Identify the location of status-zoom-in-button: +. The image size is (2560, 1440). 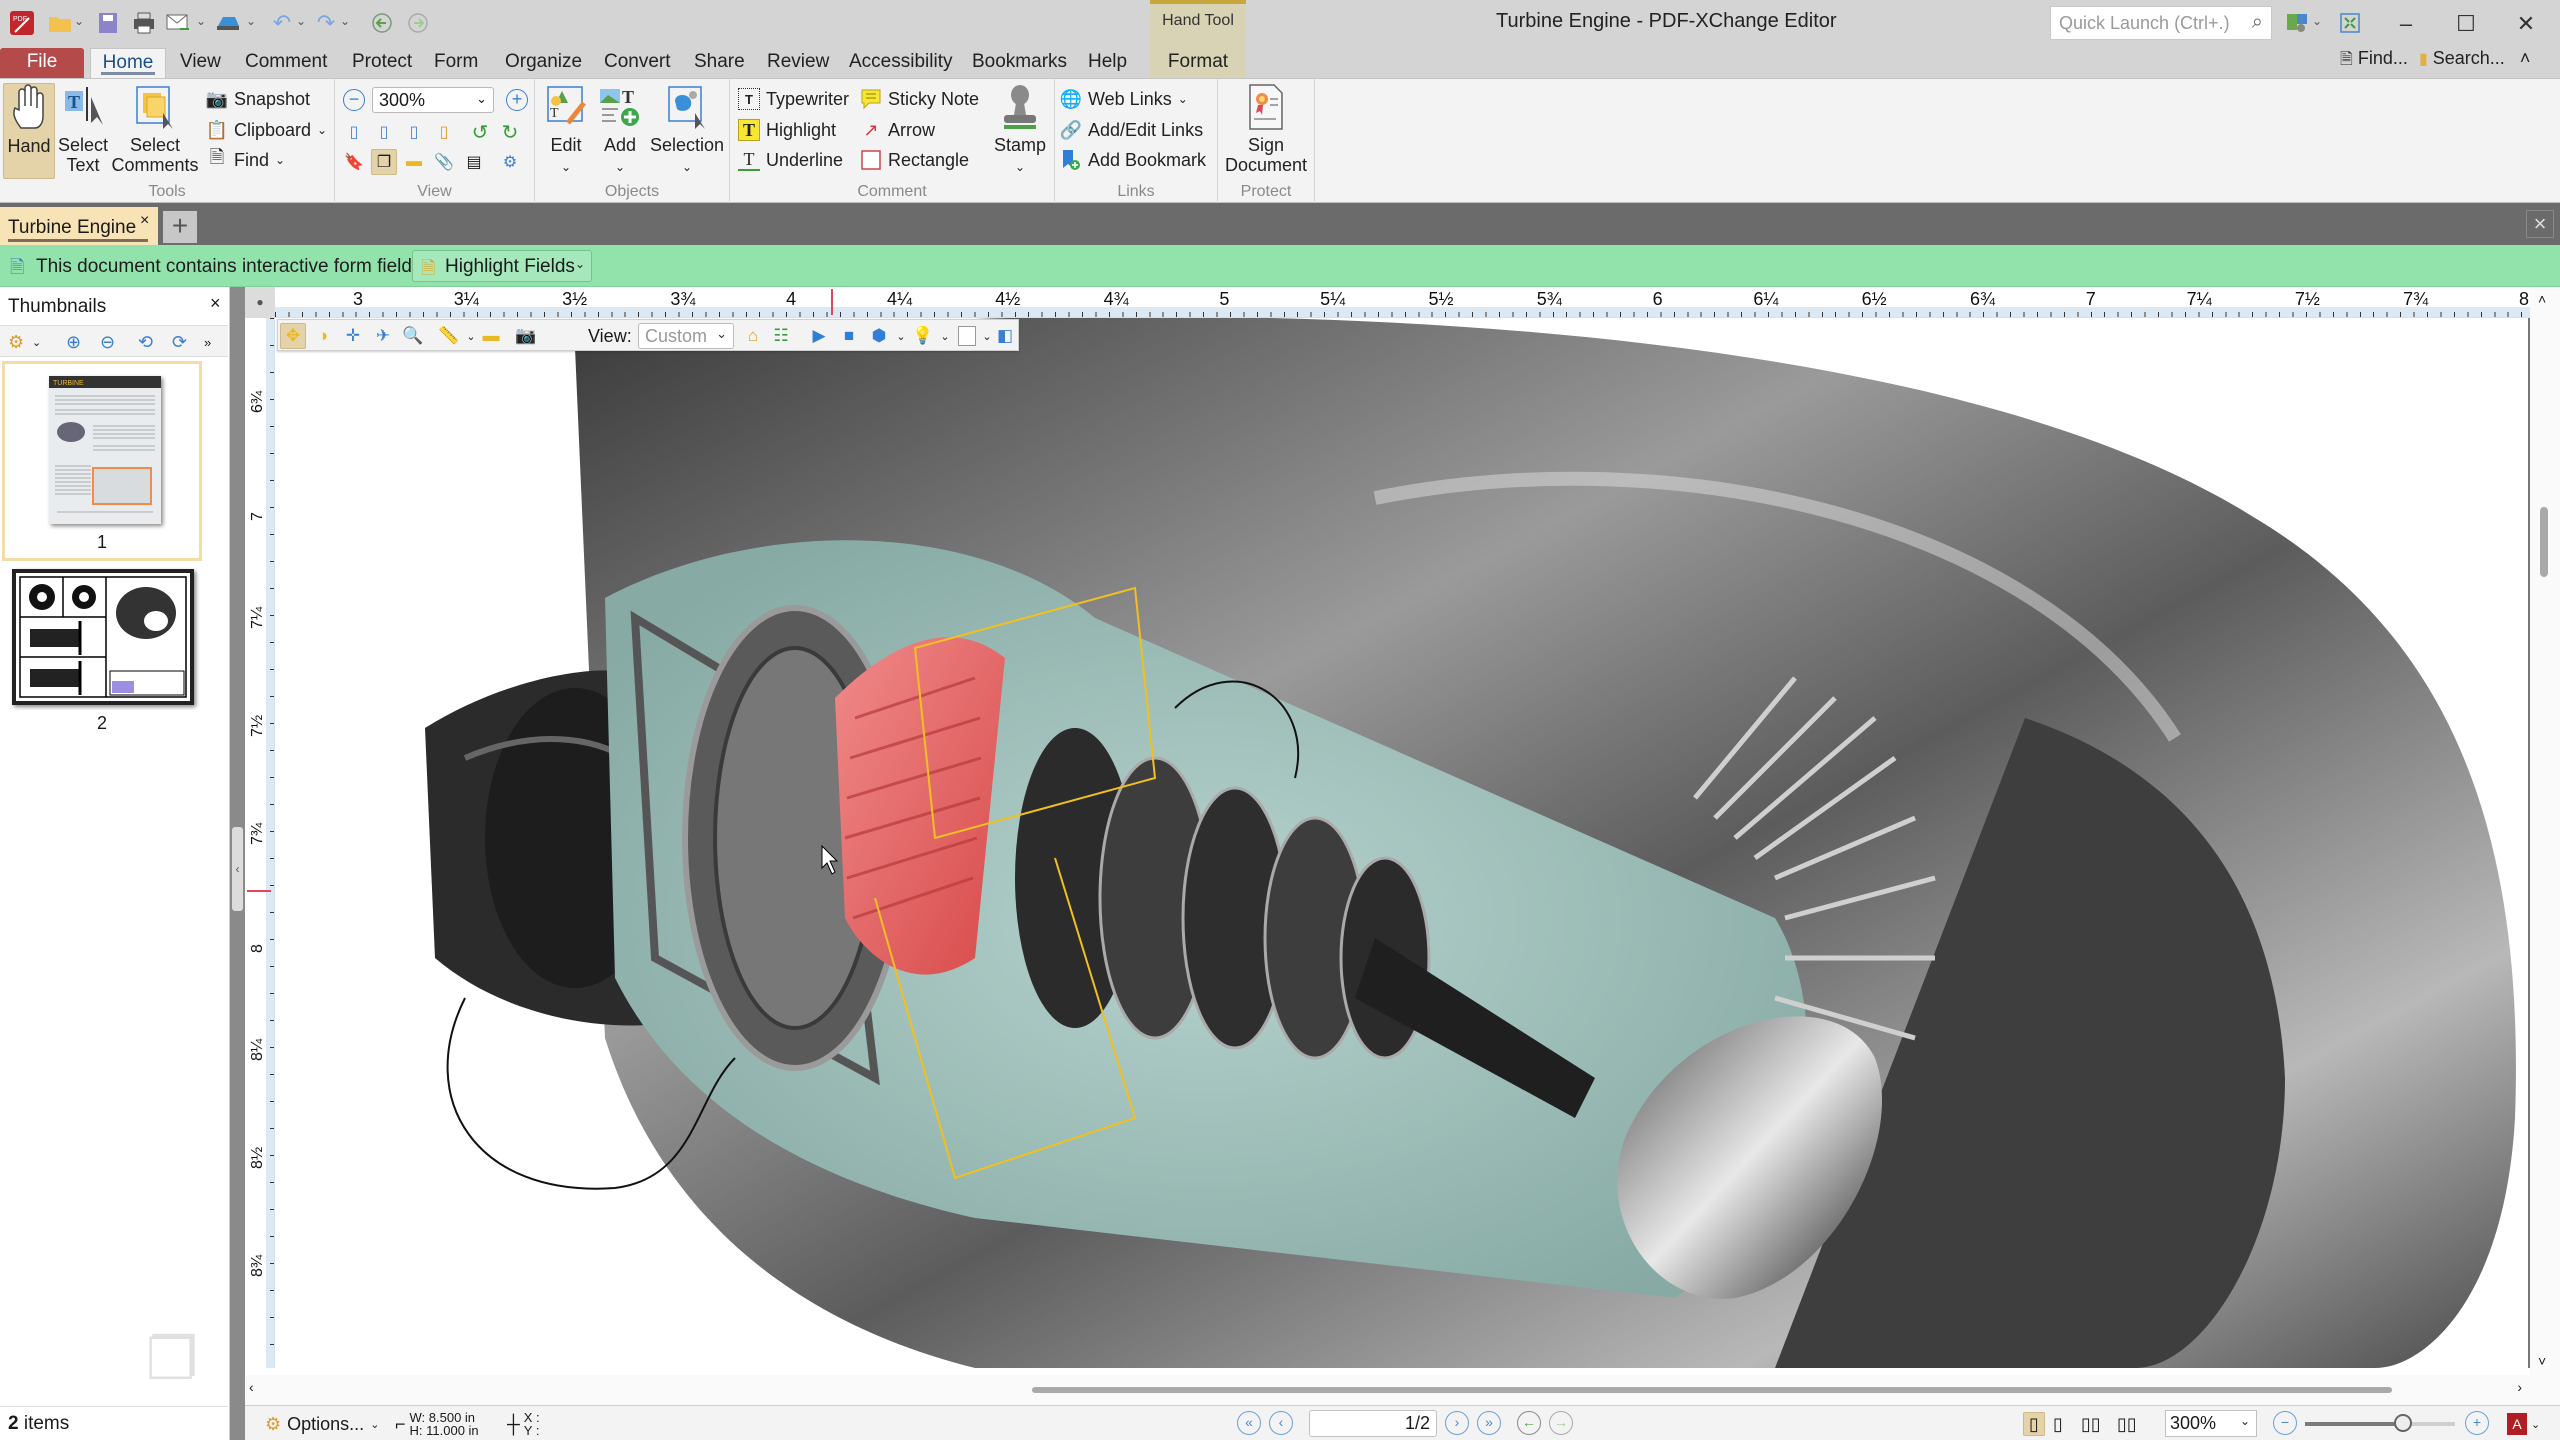
(2477, 1423).